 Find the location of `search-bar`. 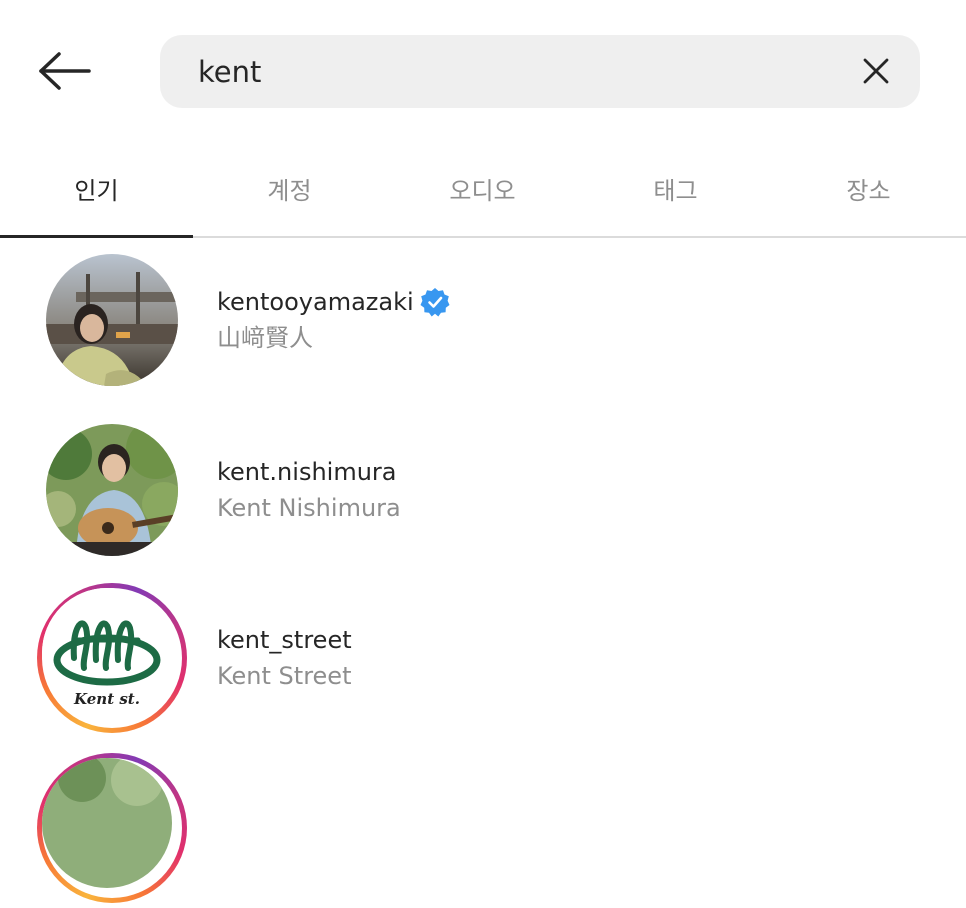

search-bar is located at coordinates (540, 71).